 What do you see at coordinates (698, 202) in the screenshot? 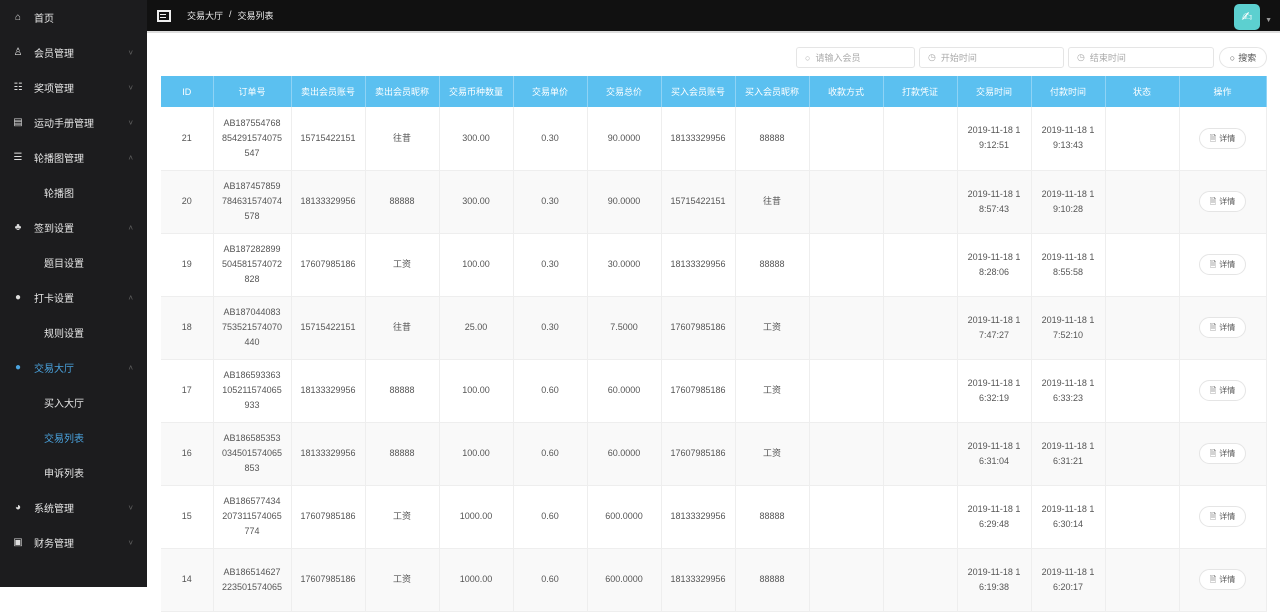
I see `table-cell: 15715422151` at bounding box center [698, 202].